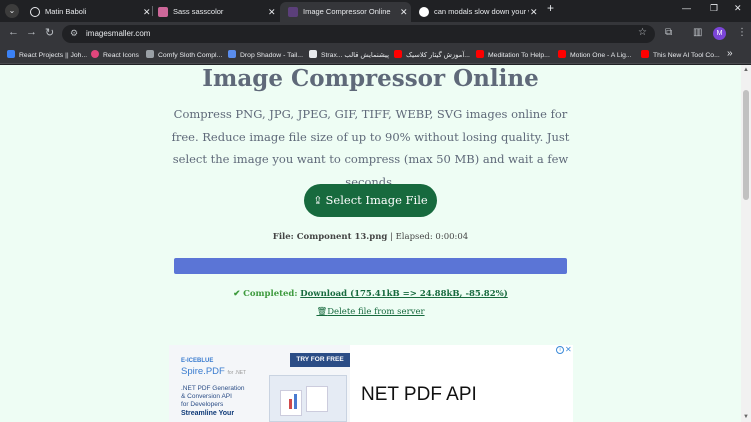 This screenshot has width=751, height=422. What do you see at coordinates (150, 54) in the screenshot?
I see `comfy-sloth-icon` at bounding box center [150, 54].